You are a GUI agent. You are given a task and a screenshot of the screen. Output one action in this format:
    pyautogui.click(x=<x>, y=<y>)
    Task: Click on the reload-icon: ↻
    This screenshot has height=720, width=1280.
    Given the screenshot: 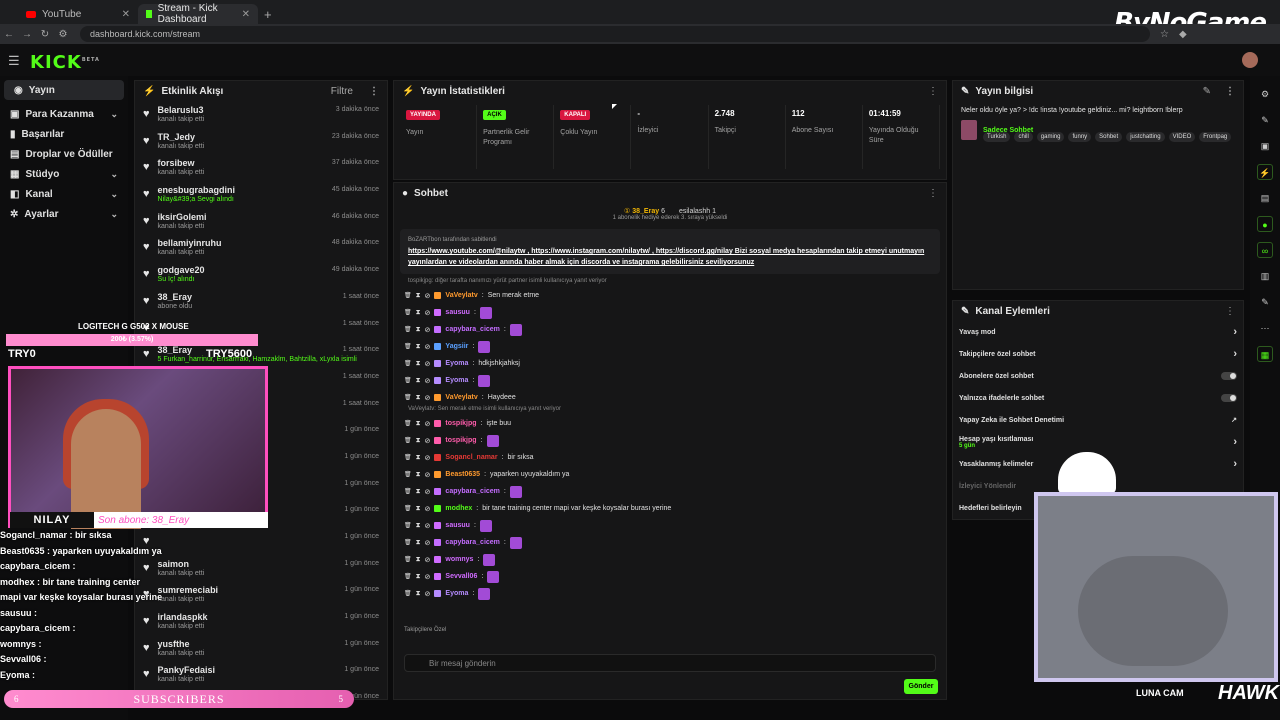 What is the action you would take?
    pyautogui.click(x=45, y=34)
    